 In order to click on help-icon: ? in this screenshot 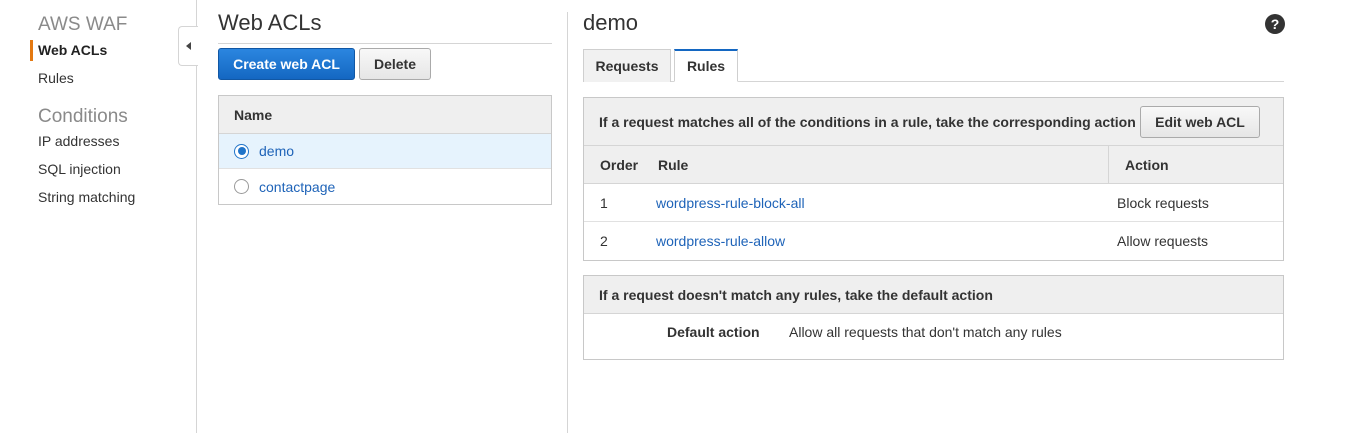, I will do `click(1275, 24)`.